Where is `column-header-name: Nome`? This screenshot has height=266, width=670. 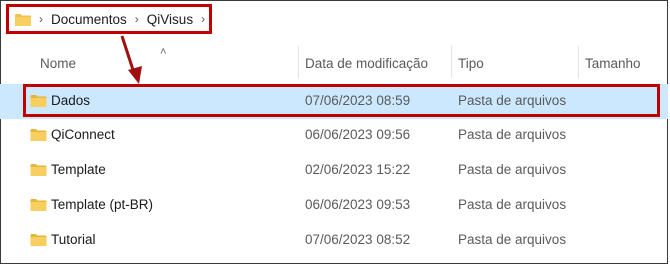
column-header-name: Nome is located at coordinates (58, 63).